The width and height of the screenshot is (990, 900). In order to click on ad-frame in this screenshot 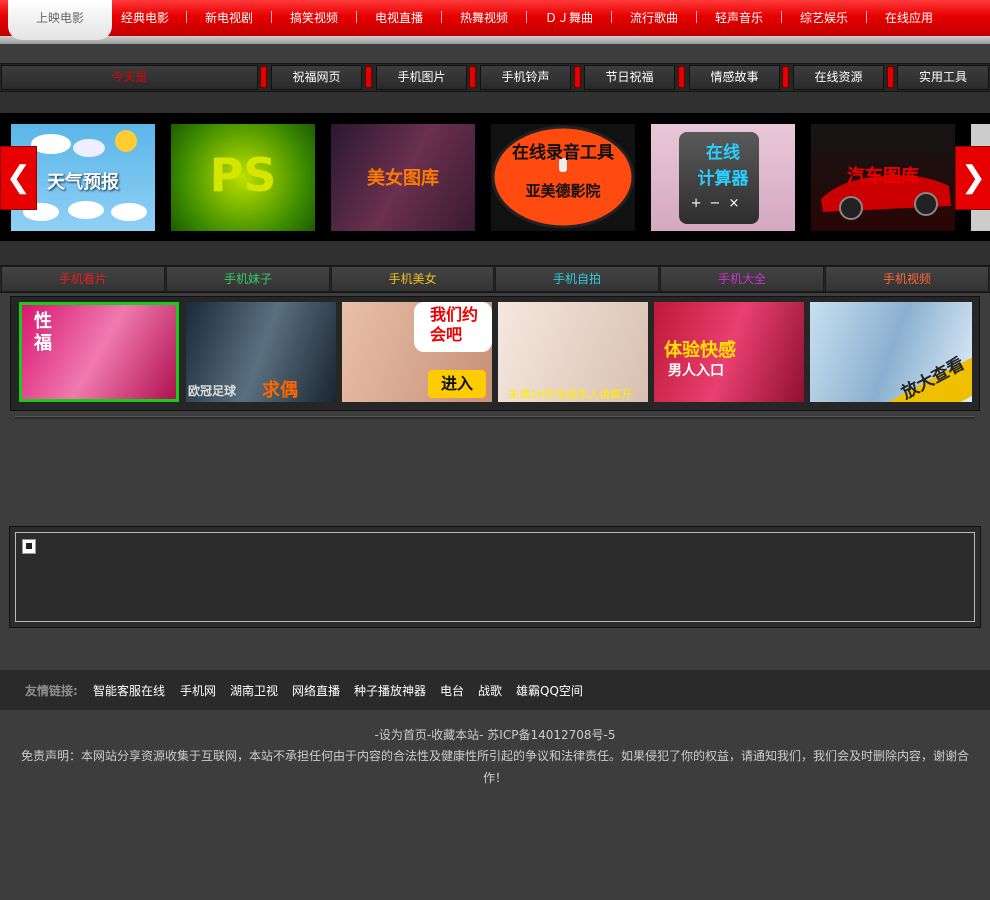, I will do `click(495, 577)`.